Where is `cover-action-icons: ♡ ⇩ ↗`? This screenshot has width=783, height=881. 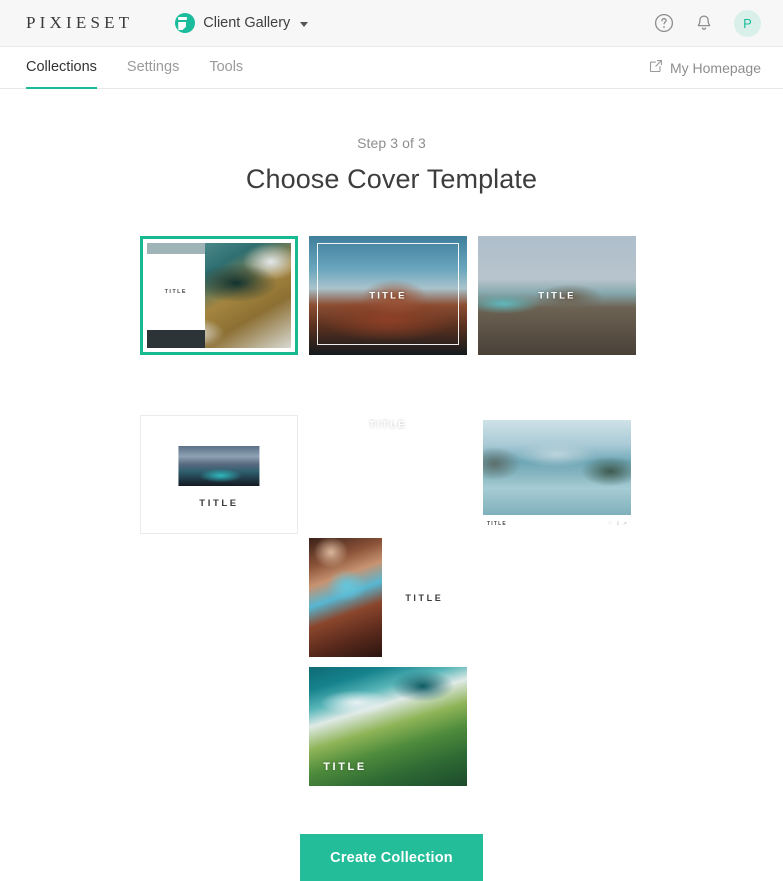
cover-action-icons: ♡ ⇩ ↗ is located at coordinates (617, 523).